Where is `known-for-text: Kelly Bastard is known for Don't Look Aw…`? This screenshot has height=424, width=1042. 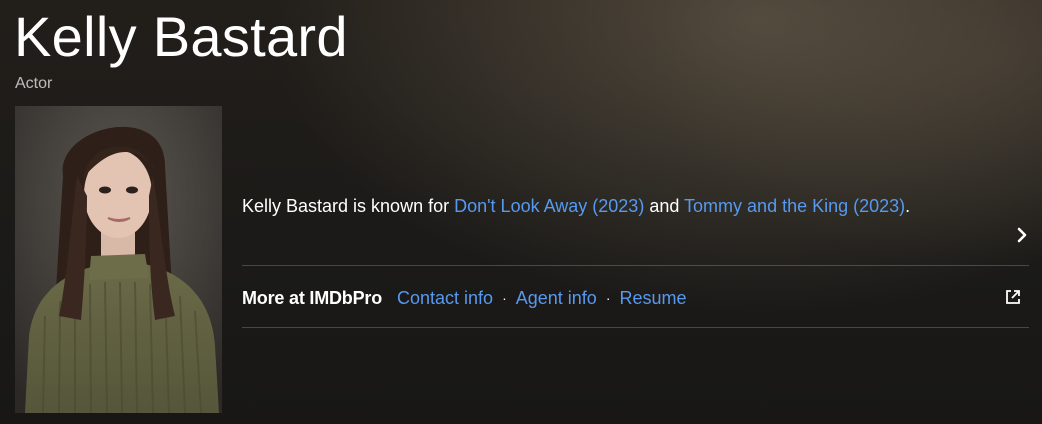 known-for-text: Kelly Bastard is known for Don't Look Aw… is located at coordinates (607, 206).